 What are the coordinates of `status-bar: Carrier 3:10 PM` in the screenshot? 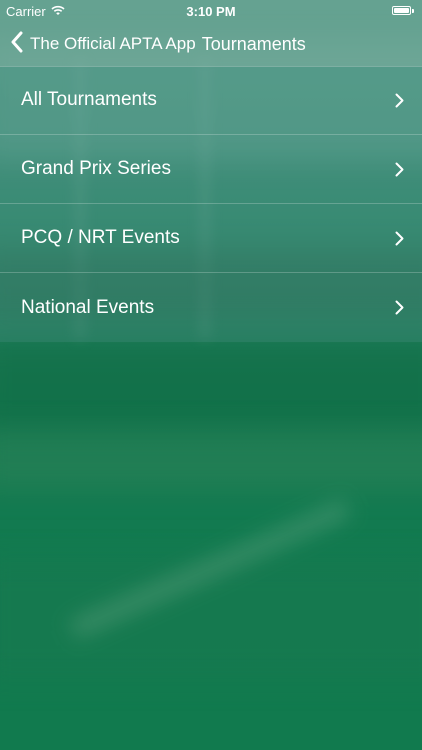 It's located at (211, 11).